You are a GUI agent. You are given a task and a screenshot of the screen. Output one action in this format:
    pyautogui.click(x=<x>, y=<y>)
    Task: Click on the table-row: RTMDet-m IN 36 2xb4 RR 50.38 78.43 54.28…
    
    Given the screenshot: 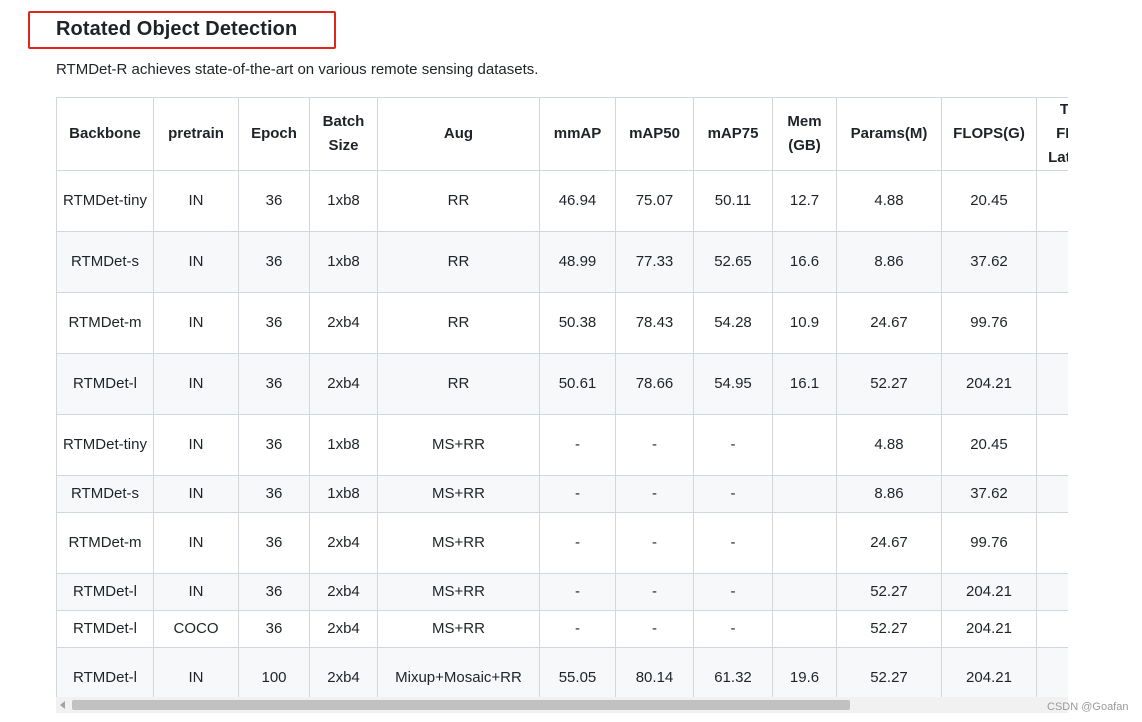 What is the action you would take?
    pyautogui.click(x=562, y=323)
    